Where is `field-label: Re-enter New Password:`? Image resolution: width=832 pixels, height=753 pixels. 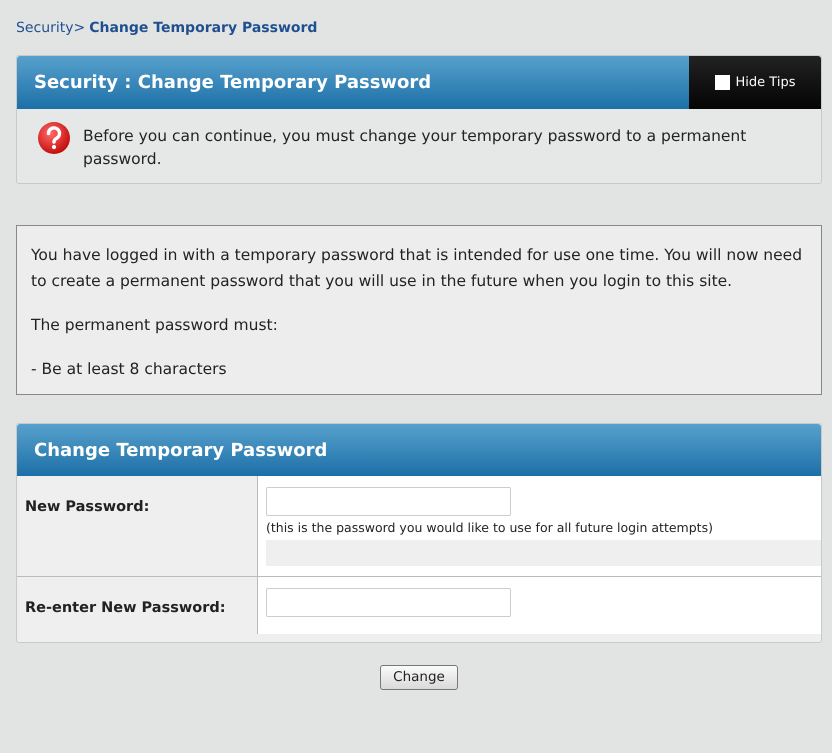 field-label: Re-enter New Password: is located at coordinates (125, 608).